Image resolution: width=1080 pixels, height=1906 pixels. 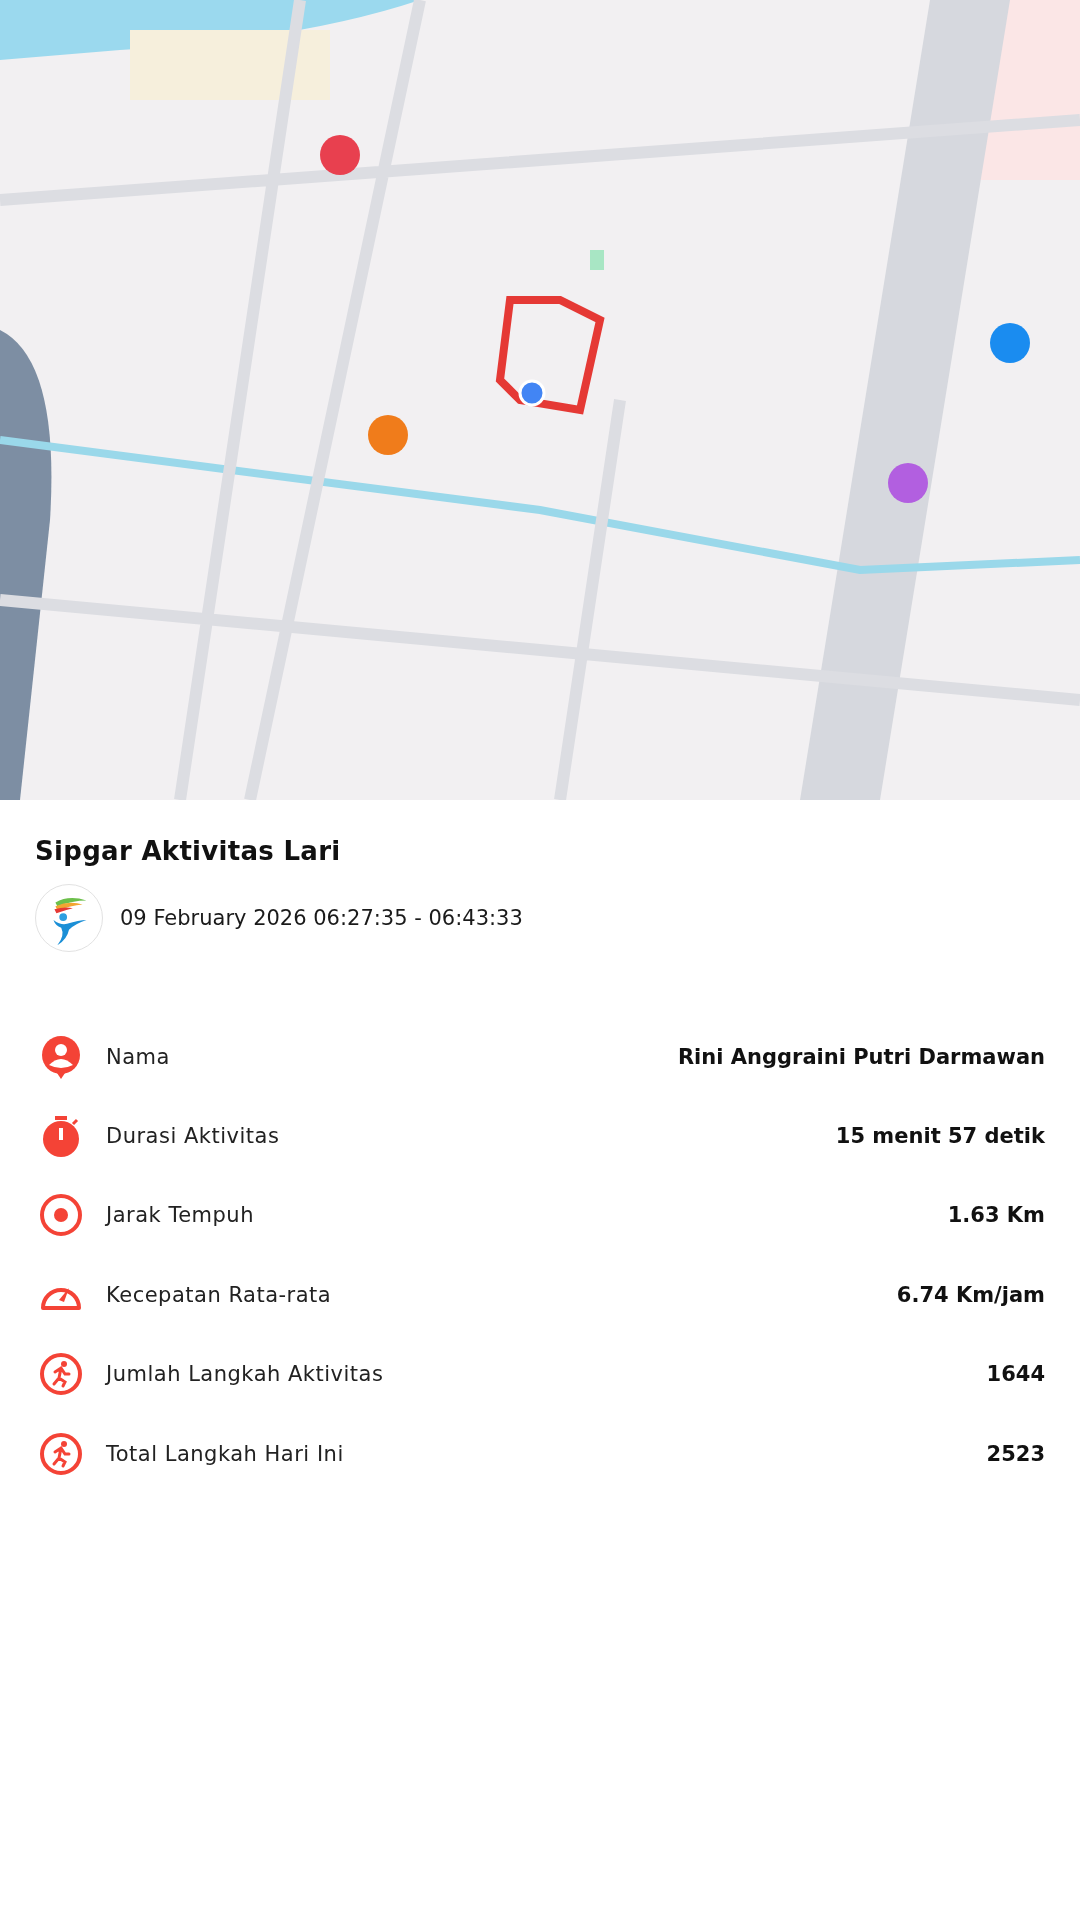 I want to click on stat-value: Rini Anggraini Putri Darmawan, so click(x=861, y=1056).